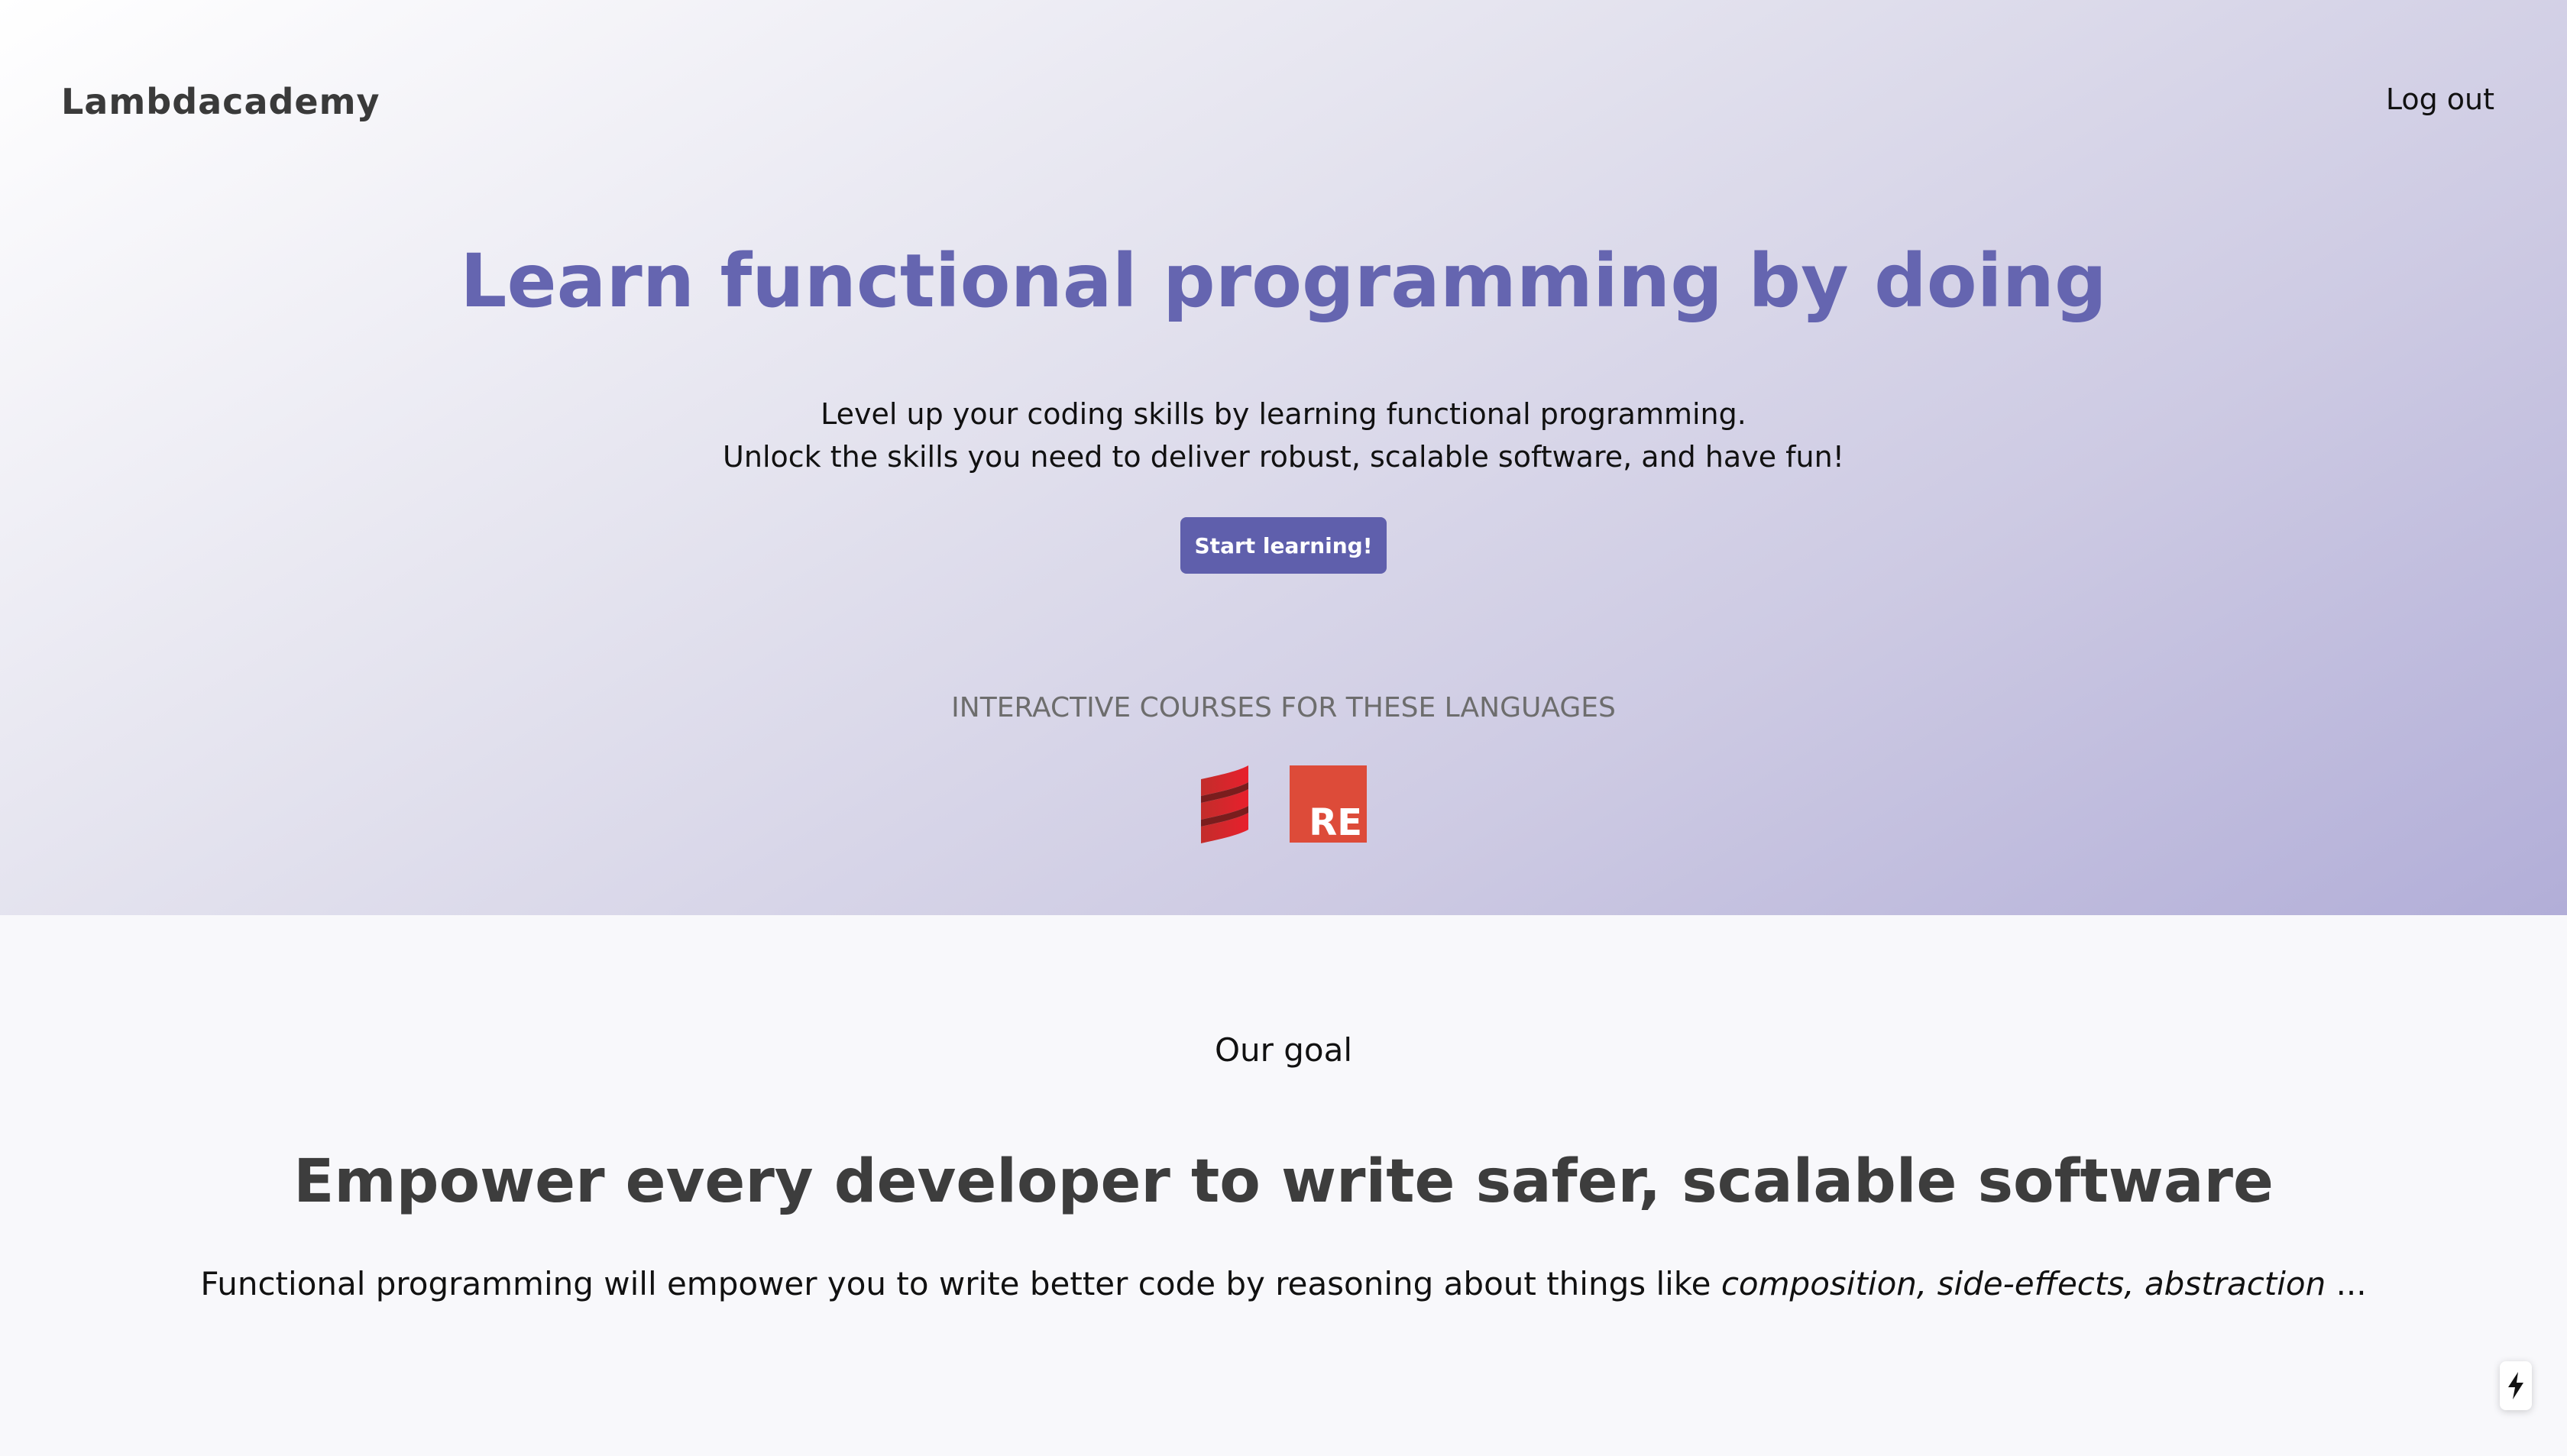 This screenshot has width=2567, height=1456. I want to click on goal-term-side-effects: side-effects, so click(2031, 1283).